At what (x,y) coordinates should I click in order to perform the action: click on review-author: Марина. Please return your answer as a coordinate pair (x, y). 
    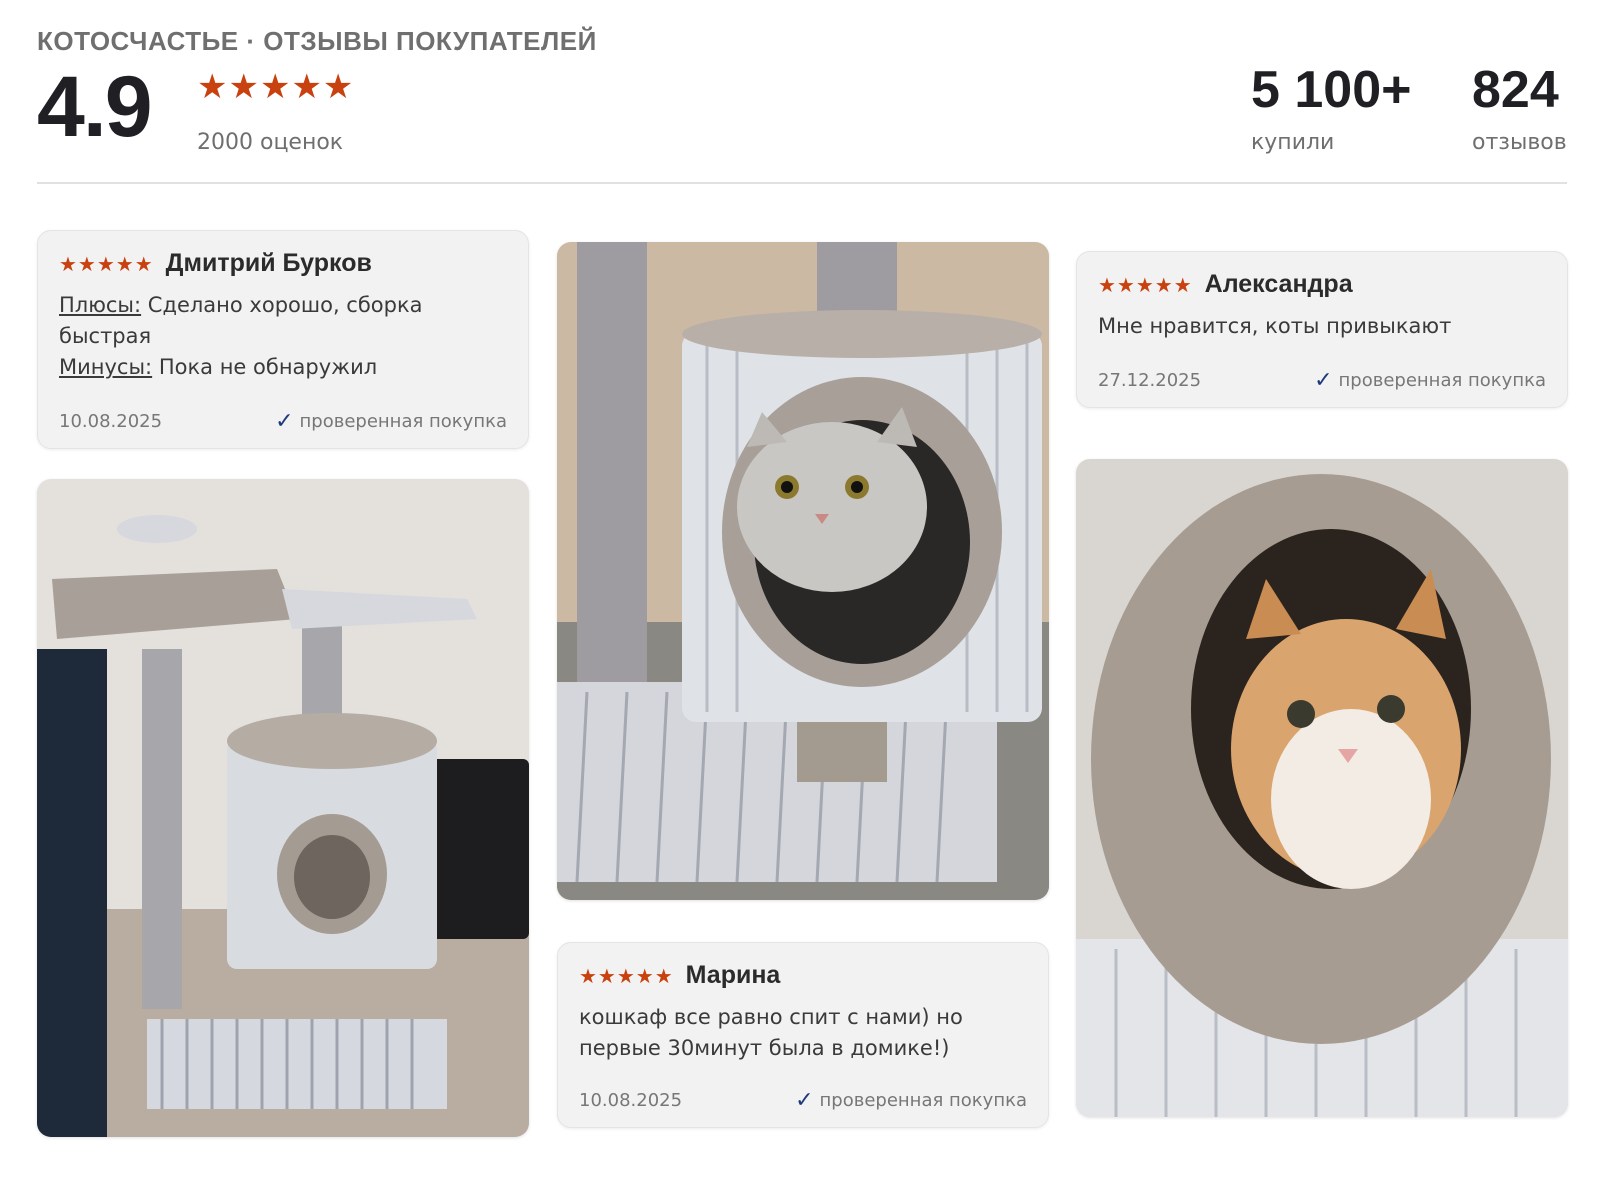
    Looking at the image, I should click on (733, 975).